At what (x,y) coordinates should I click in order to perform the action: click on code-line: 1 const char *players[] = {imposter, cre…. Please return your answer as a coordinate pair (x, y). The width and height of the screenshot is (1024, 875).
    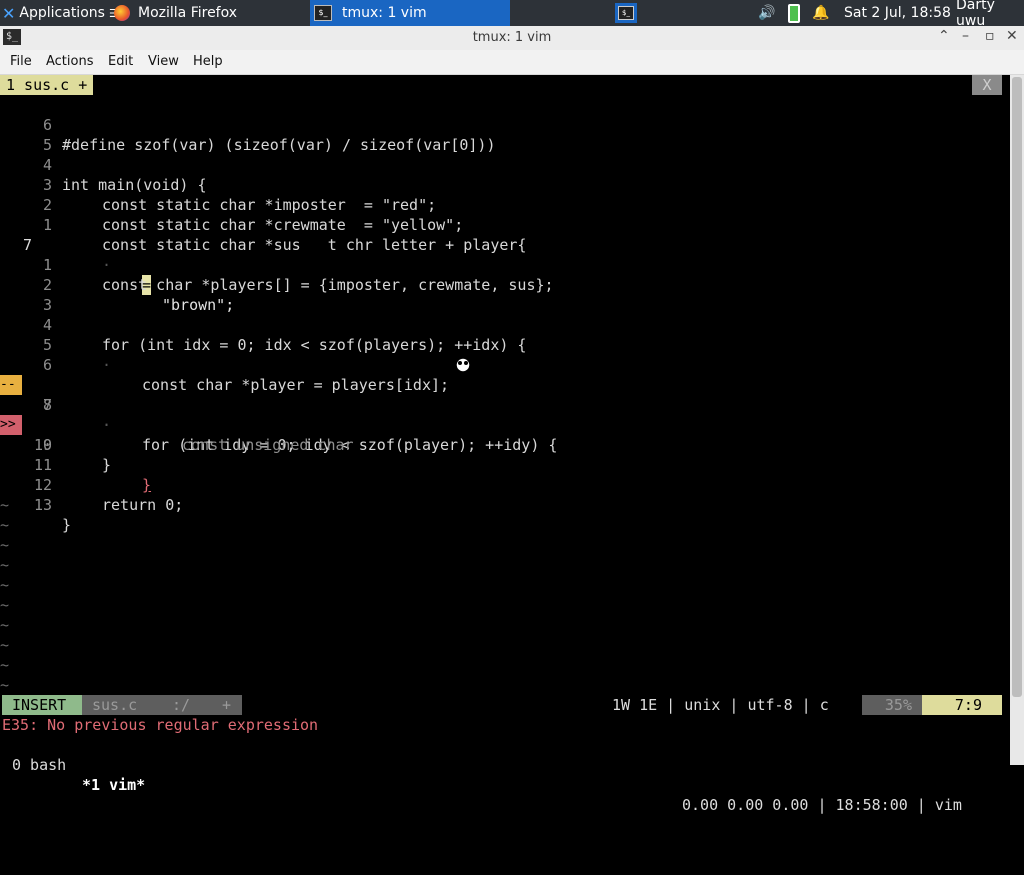
    Looking at the image, I should click on (505, 264).